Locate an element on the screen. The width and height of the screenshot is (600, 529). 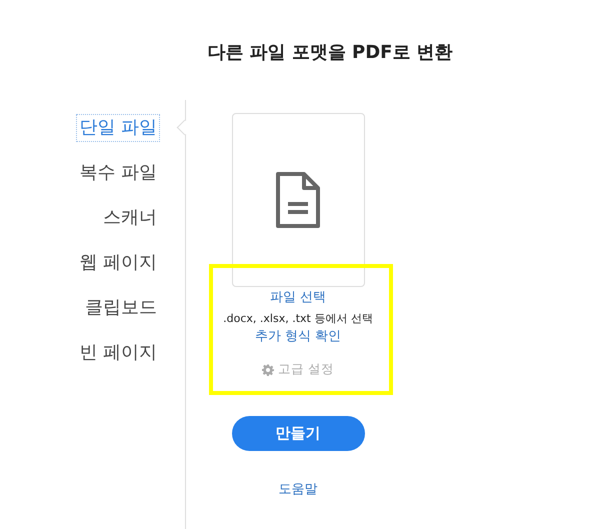
more-formats-link: 추가 형식 확인 is located at coordinates (298, 337).